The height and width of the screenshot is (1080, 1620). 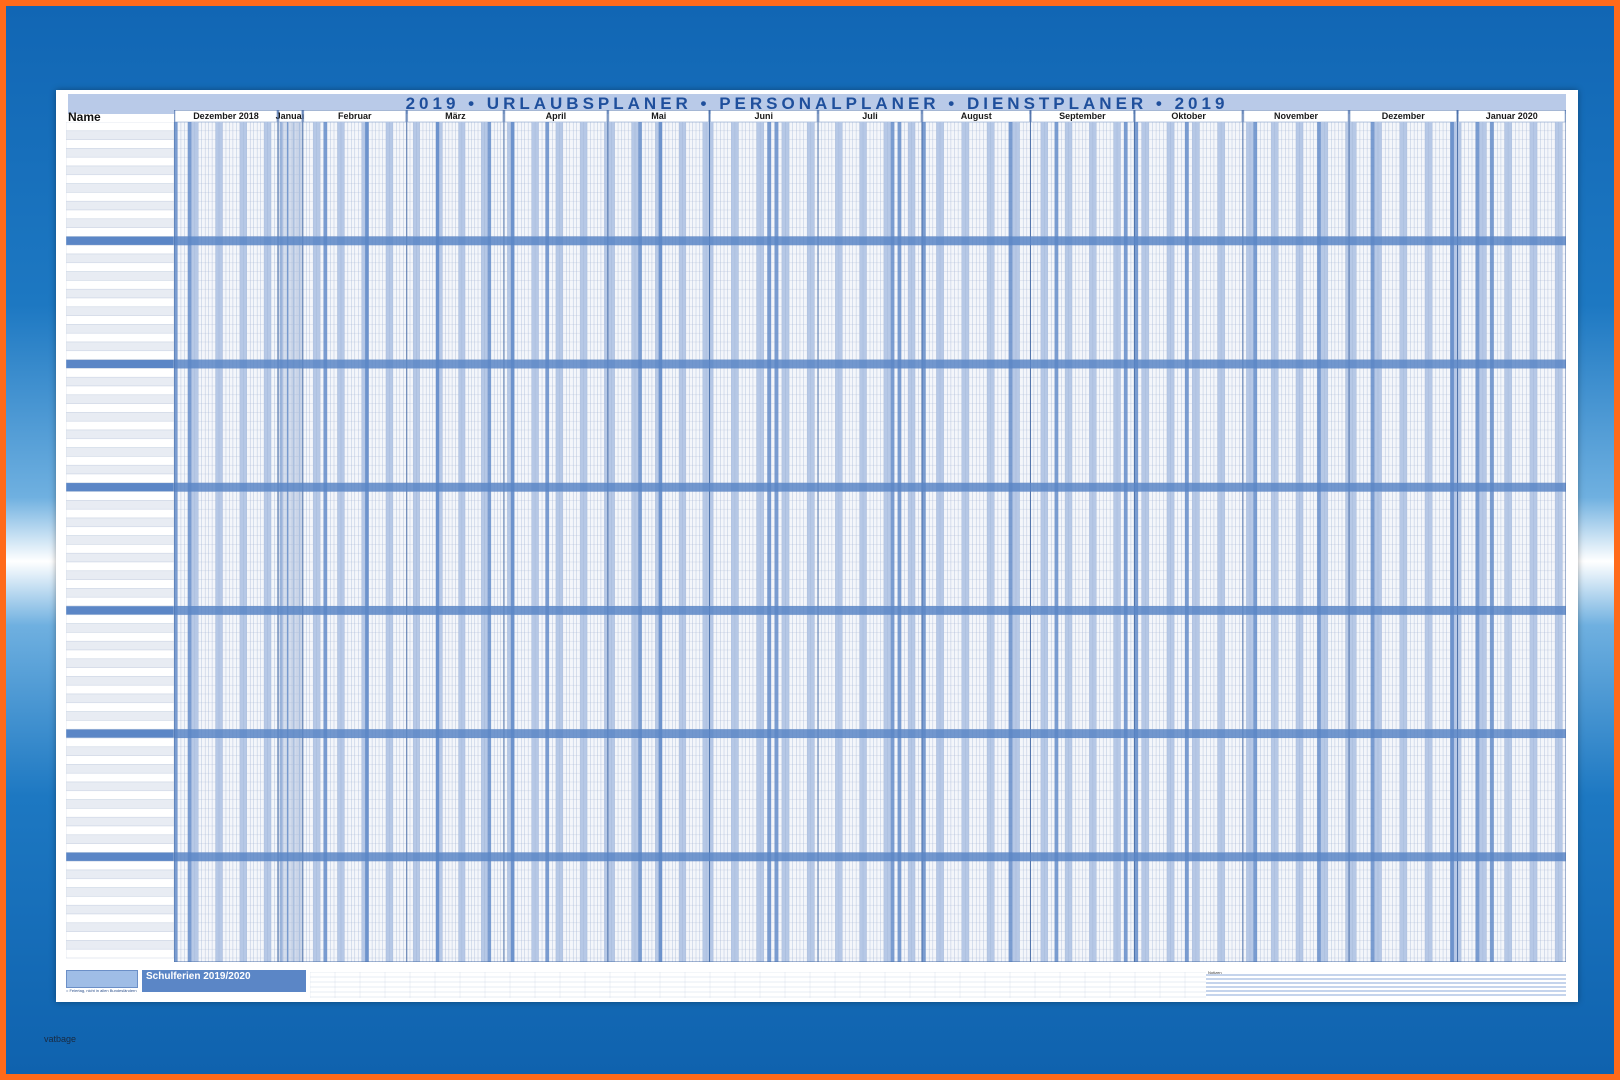 What do you see at coordinates (1296, 116) in the screenshot?
I see `month-label: November` at bounding box center [1296, 116].